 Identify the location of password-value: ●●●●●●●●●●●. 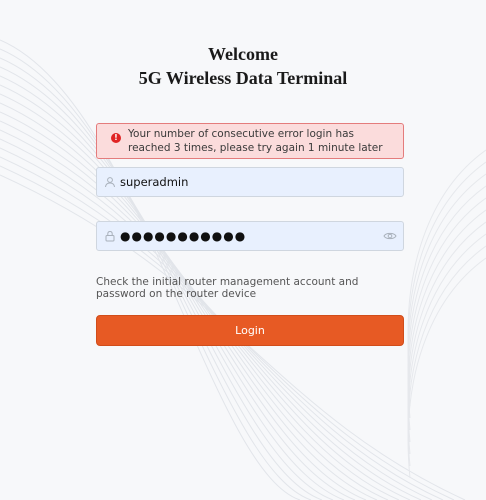
(183, 236).